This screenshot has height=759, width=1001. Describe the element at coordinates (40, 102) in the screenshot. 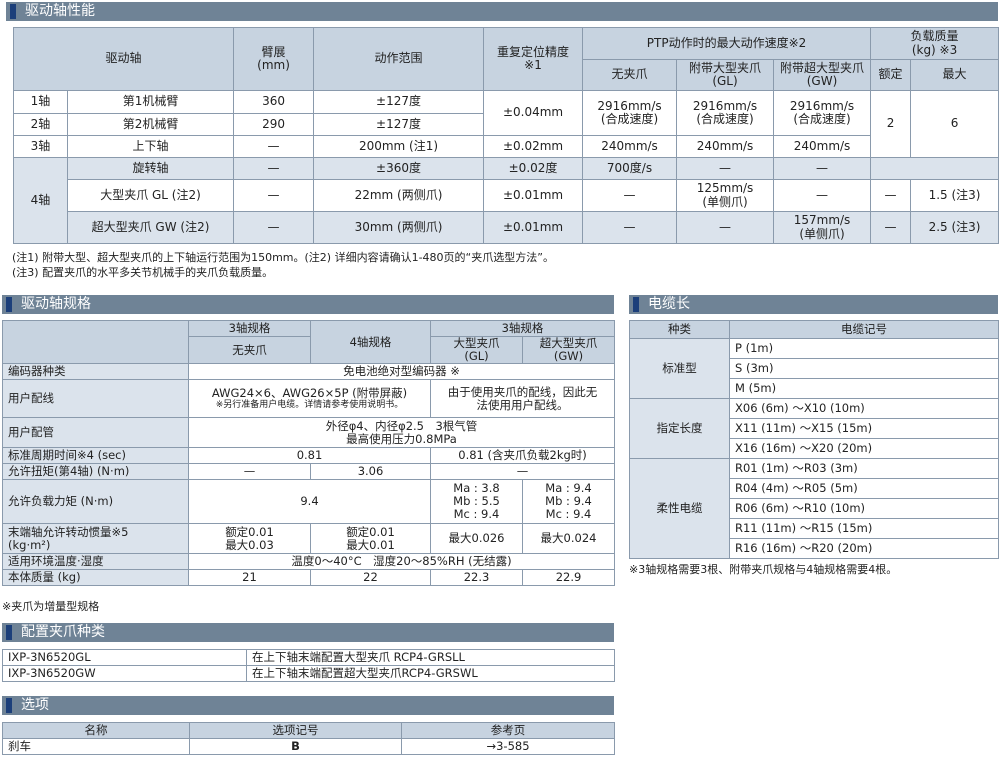

I see `axis-no: 1轴` at that location.